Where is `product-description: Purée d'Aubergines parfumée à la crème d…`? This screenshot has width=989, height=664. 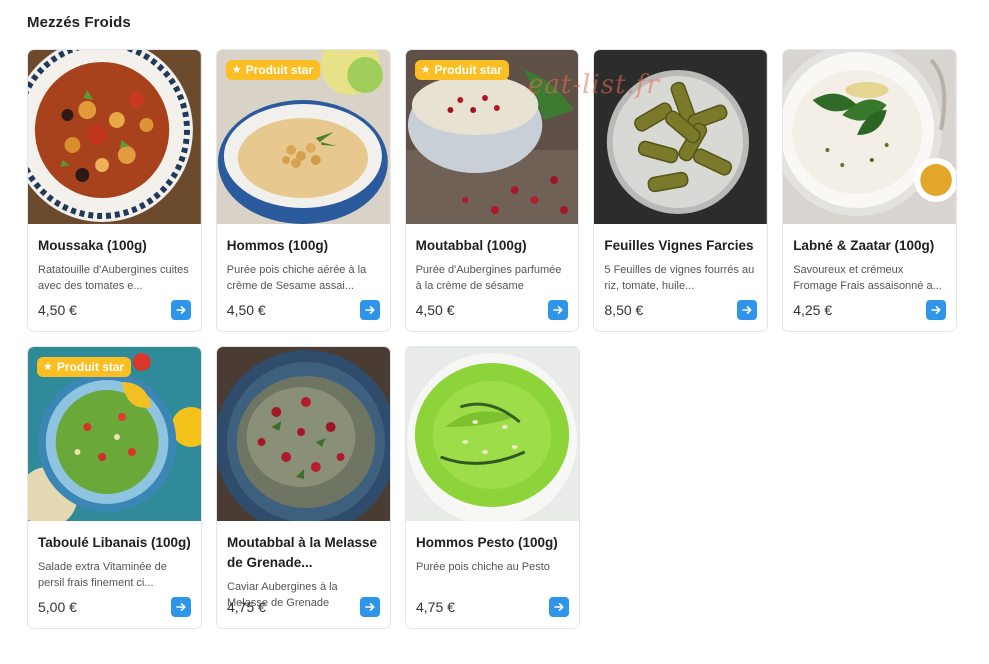 product-description: Purée d'Aubergines parfumée à la crème d… is located at coordinates (488, 278).